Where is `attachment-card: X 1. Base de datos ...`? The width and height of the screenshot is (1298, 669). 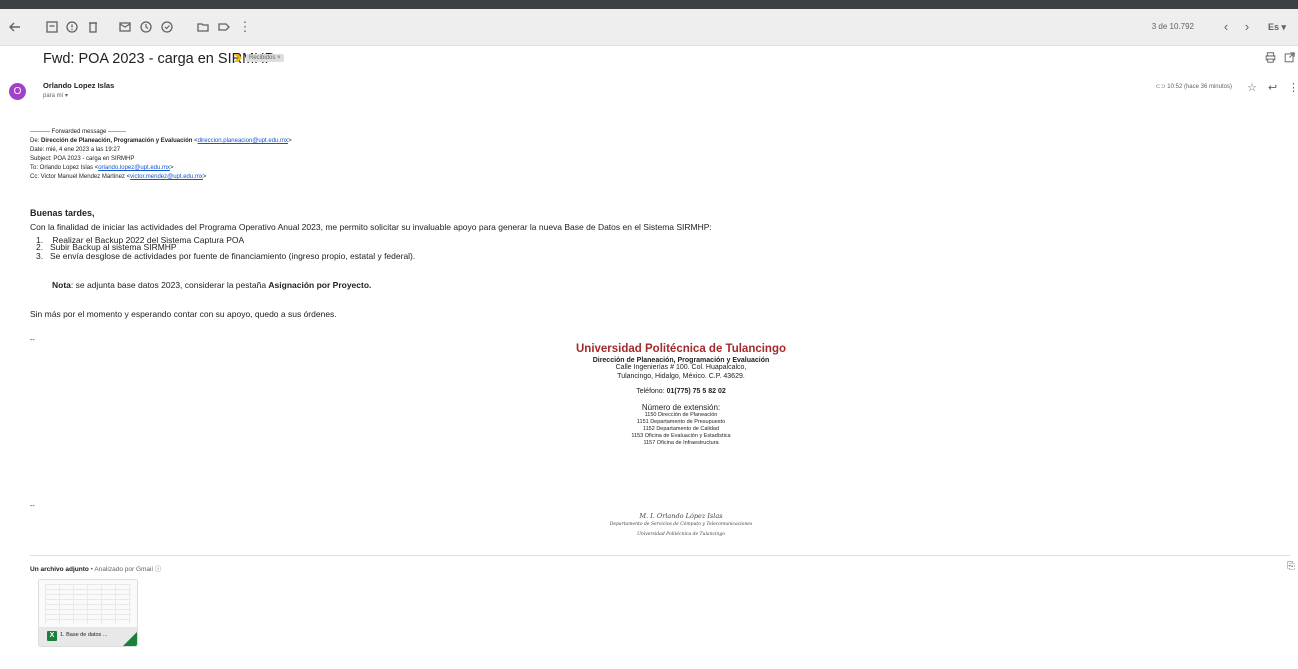 attachment-card: X 1. Base de datos ... is located at coordinates (88, 613).